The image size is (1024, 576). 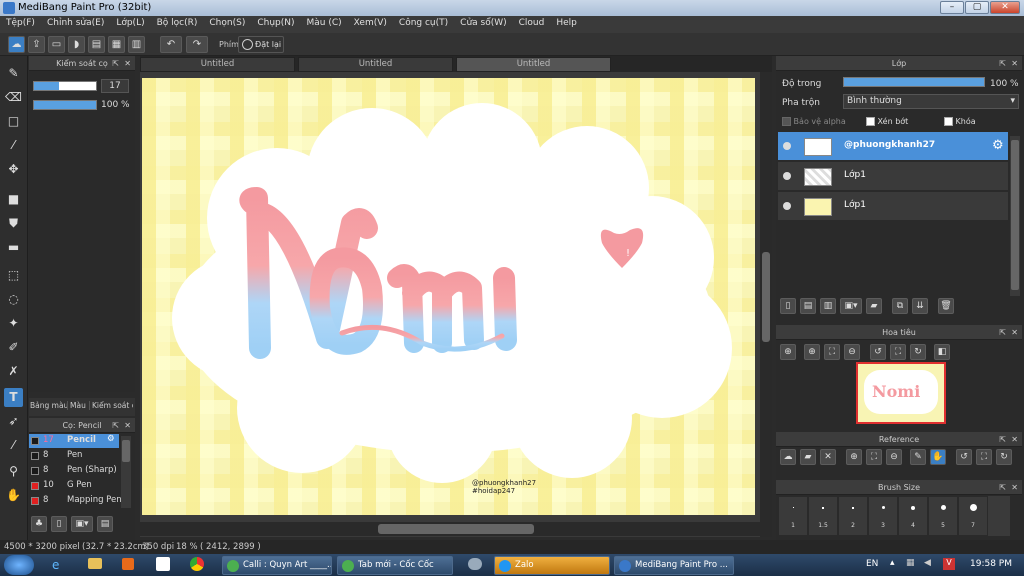 What do you see at coordinates (13, 275) in the screenshot?
I see `select-rect-tool-icon: ⬚` at bounding box center [13, 275].